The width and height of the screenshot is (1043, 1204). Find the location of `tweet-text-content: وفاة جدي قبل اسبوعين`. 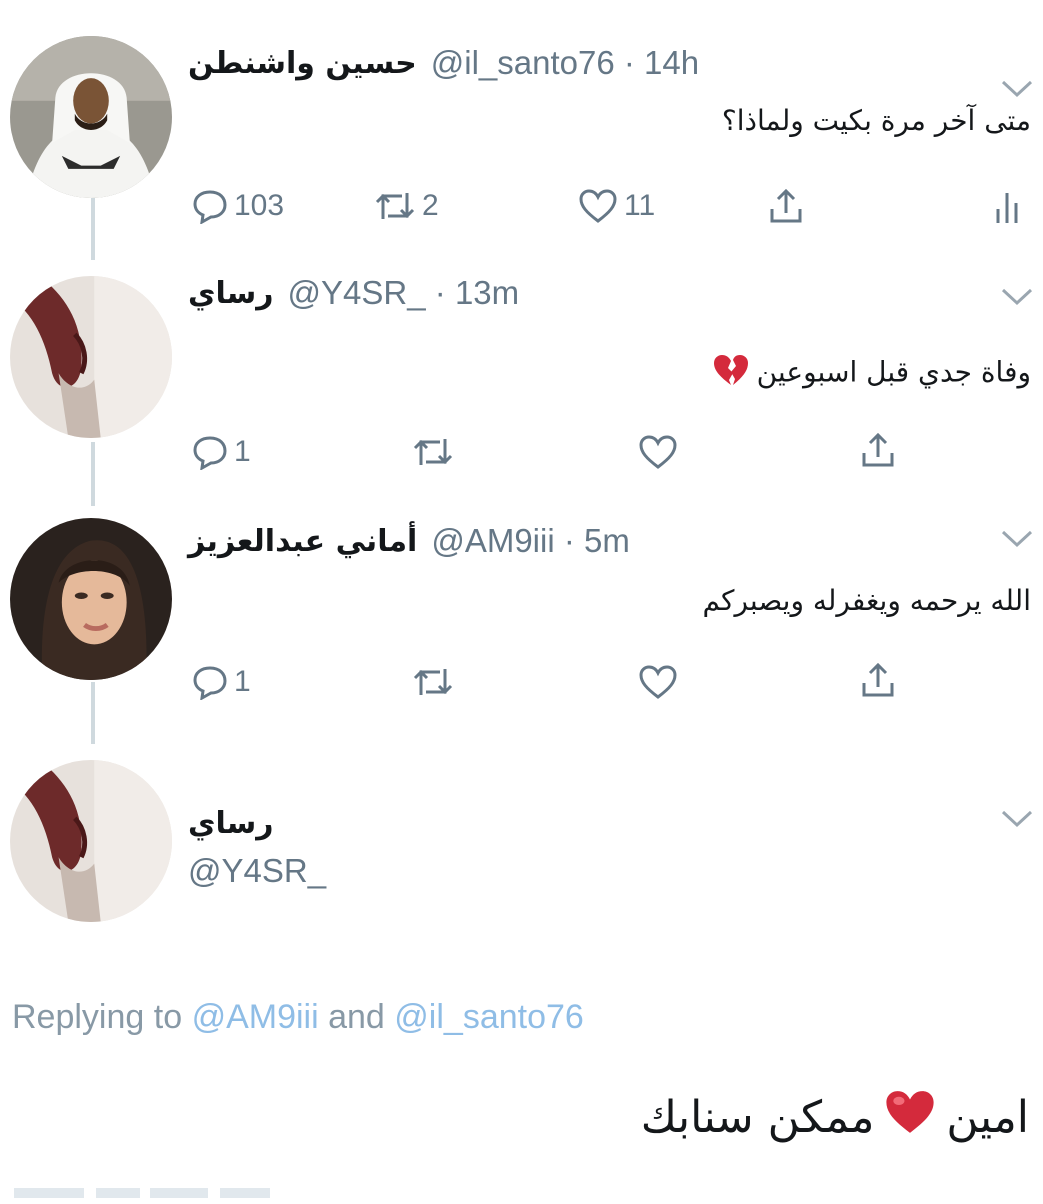

tweet-text-content: وفاة جدي قبل اسبوعين is located at coordinates (893, 372).